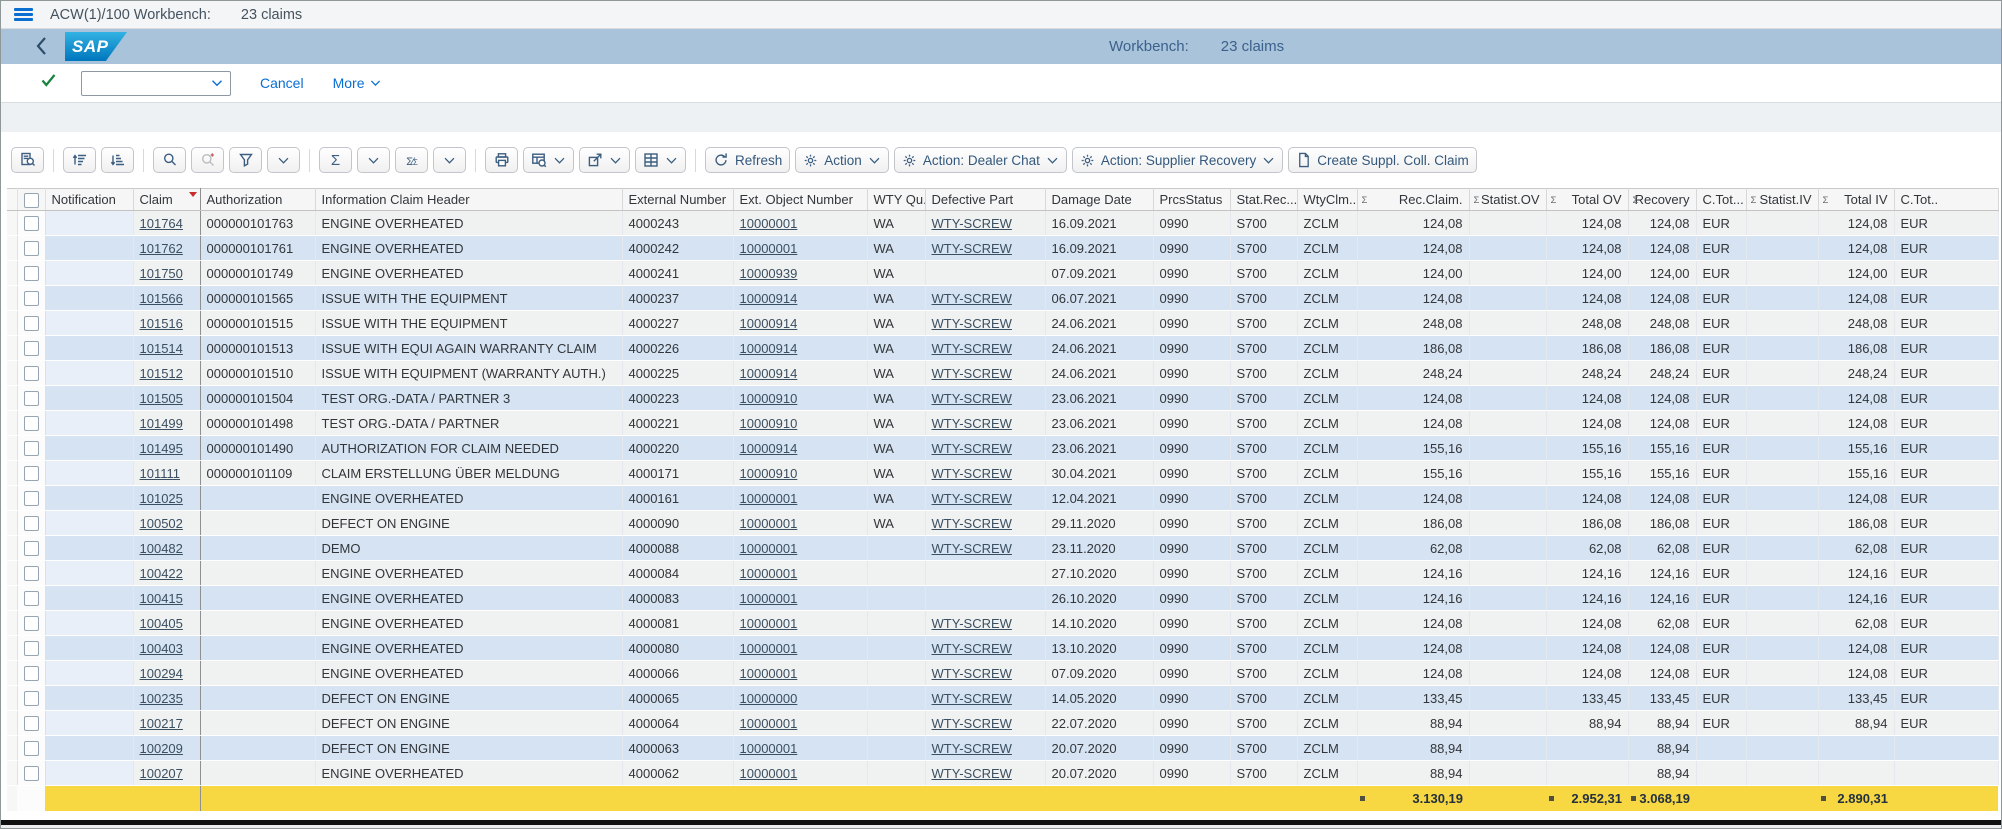  Describe the element at coordinates (1177, 160) in the screenshot. I see `action-supplier-recovery-button: Action: Supplier Recovery` at that location.